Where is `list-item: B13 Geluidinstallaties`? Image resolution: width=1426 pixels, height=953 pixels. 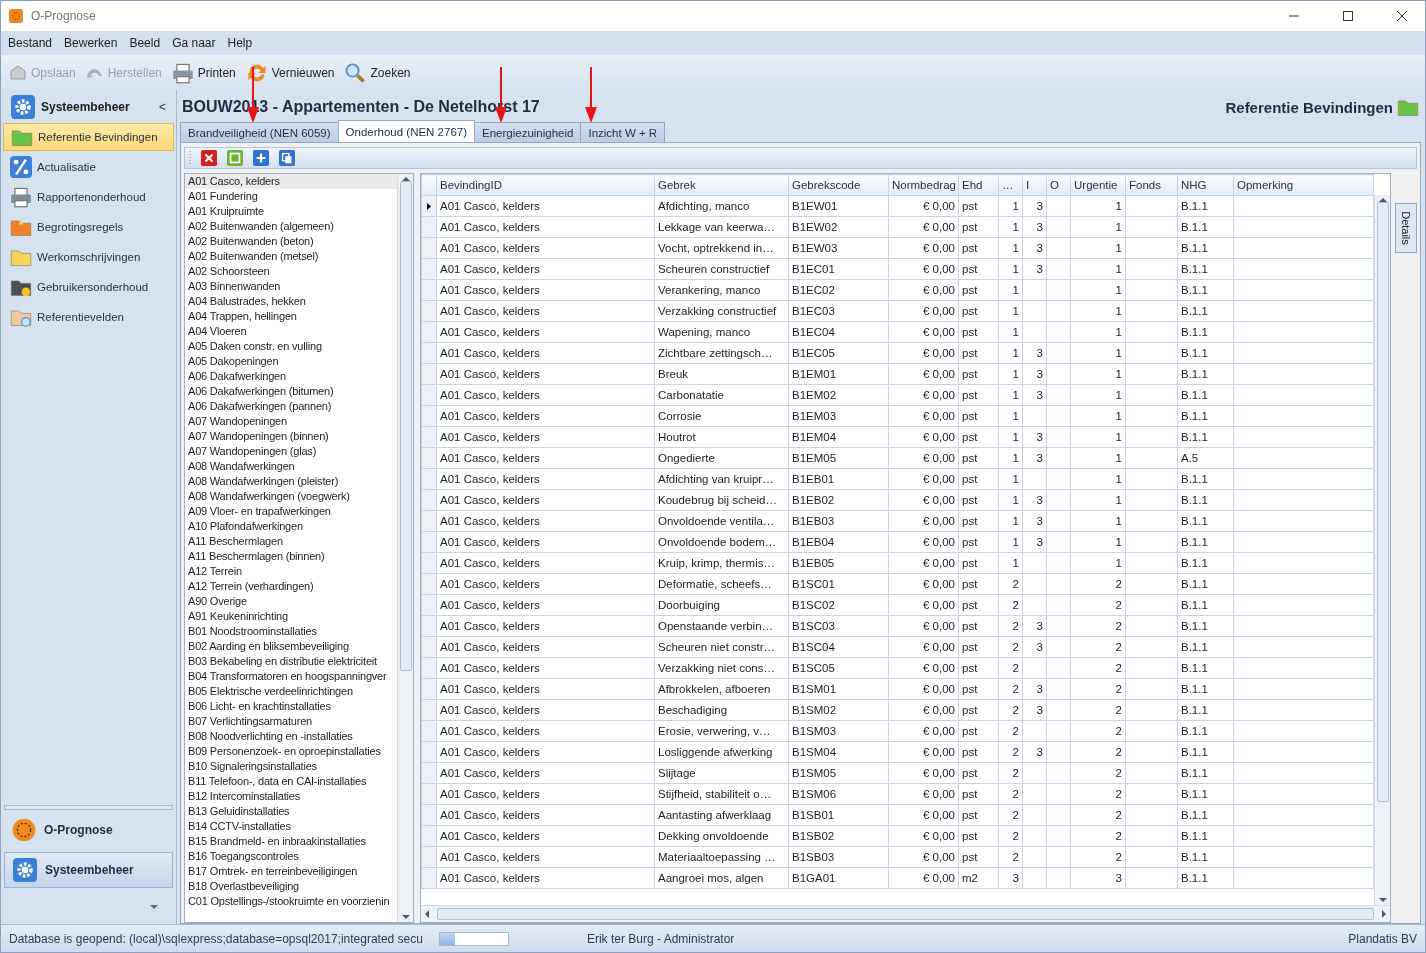
list-item: B13 Geluidinstallaties is located at coordinates (291, 811).